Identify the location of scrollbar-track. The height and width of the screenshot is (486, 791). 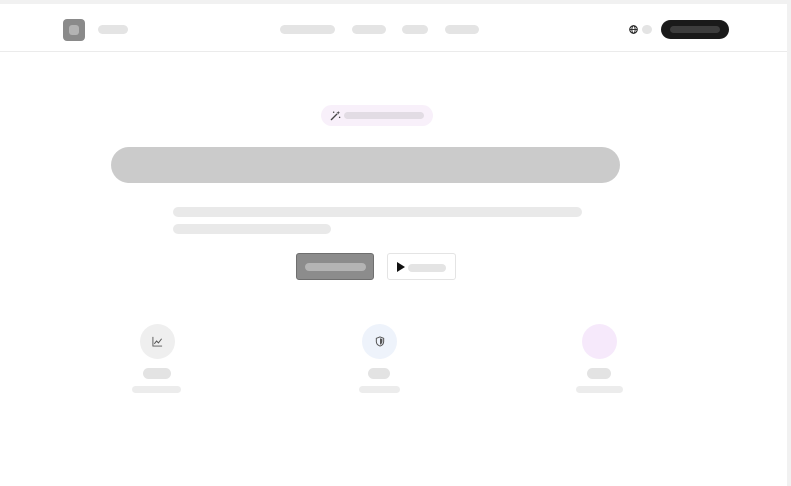
(789, 243).